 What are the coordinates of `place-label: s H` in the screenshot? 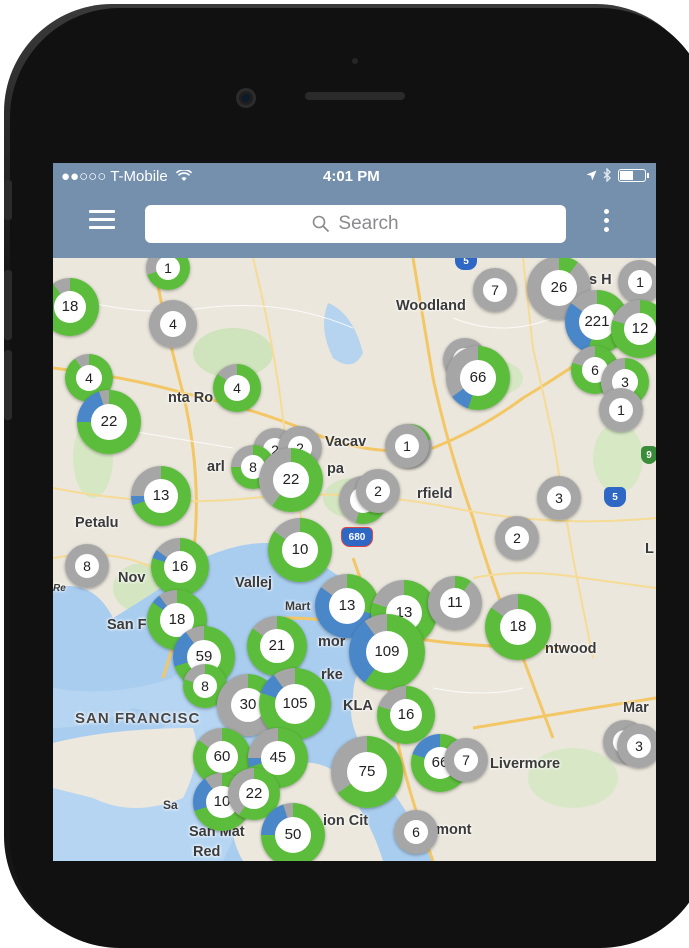 It's located at (600, 280).